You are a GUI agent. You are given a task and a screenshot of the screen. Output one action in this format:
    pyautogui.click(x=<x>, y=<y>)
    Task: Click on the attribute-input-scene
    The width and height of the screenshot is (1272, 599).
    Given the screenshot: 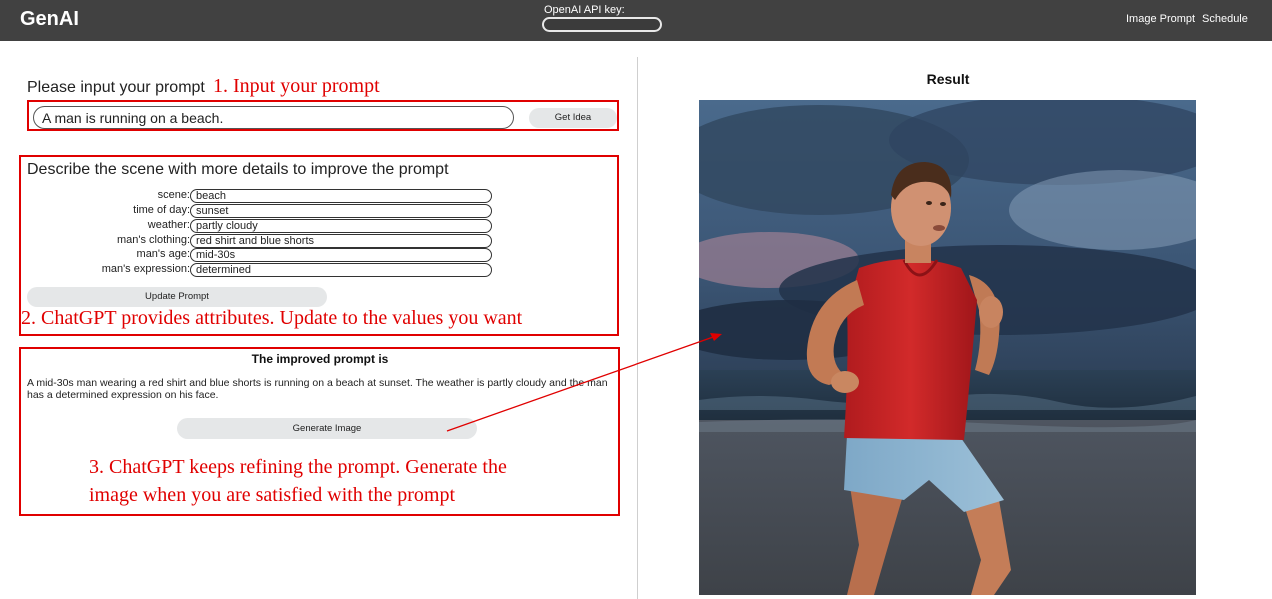 What is the action you would take?
    pyautogui.click(x=341, y=196)
    